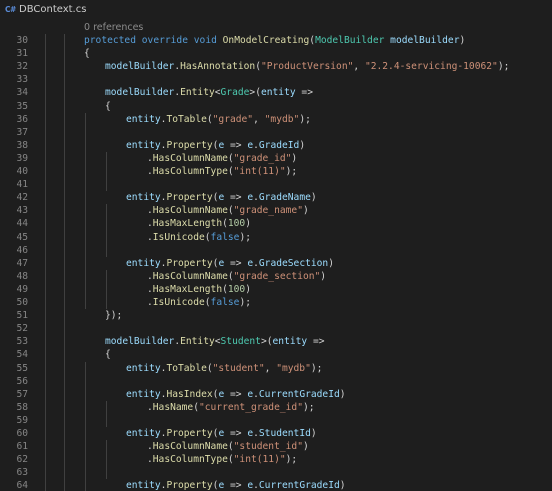 The width and height of the screenshot is (552, 491). I want to click on code-line: 64 entity.Property(e => e.CurrentGradeId), so click(276, 485).